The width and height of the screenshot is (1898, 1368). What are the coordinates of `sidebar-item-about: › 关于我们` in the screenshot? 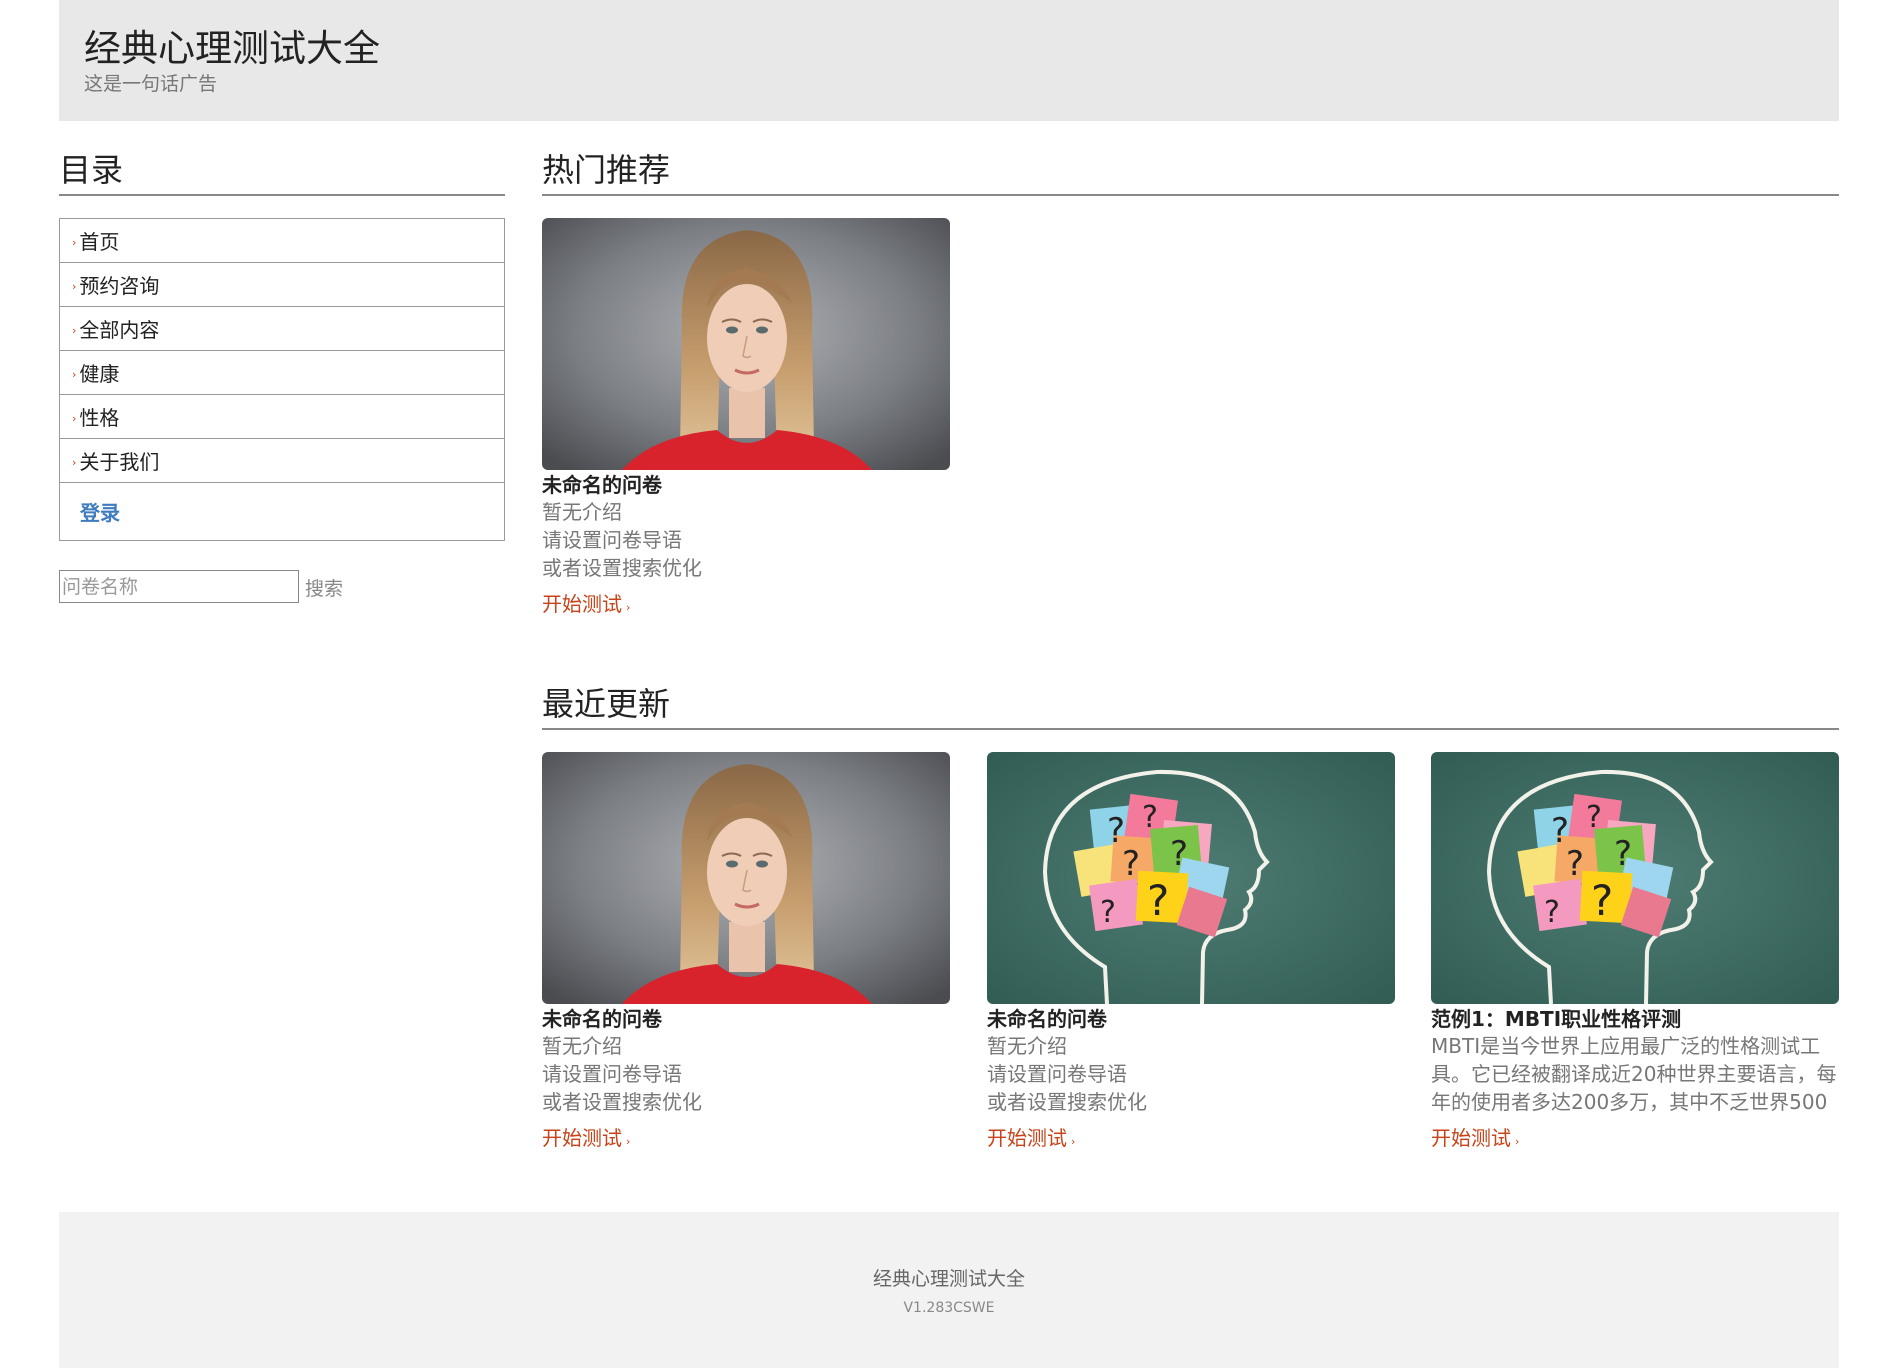 It's located at (282, 461).